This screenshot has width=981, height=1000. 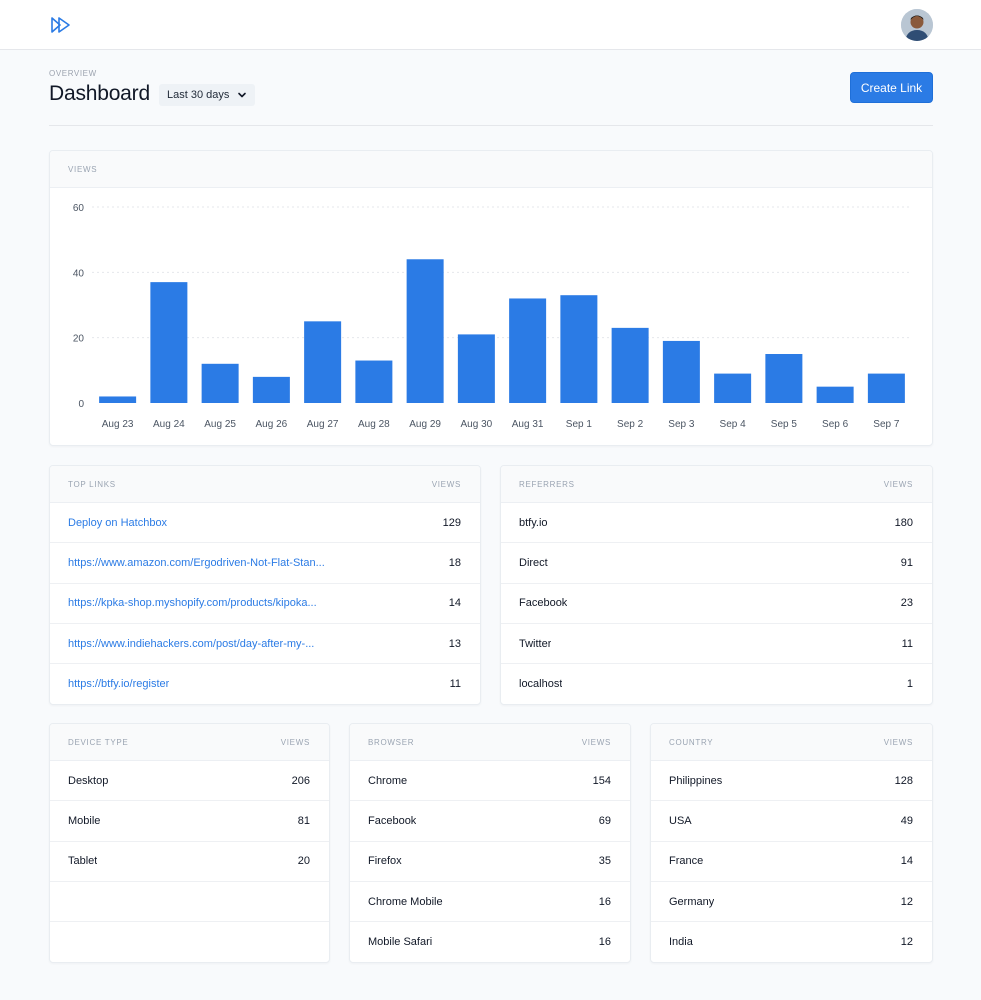 I want to click on device-label: Mobile, so click(x=84, y=820).